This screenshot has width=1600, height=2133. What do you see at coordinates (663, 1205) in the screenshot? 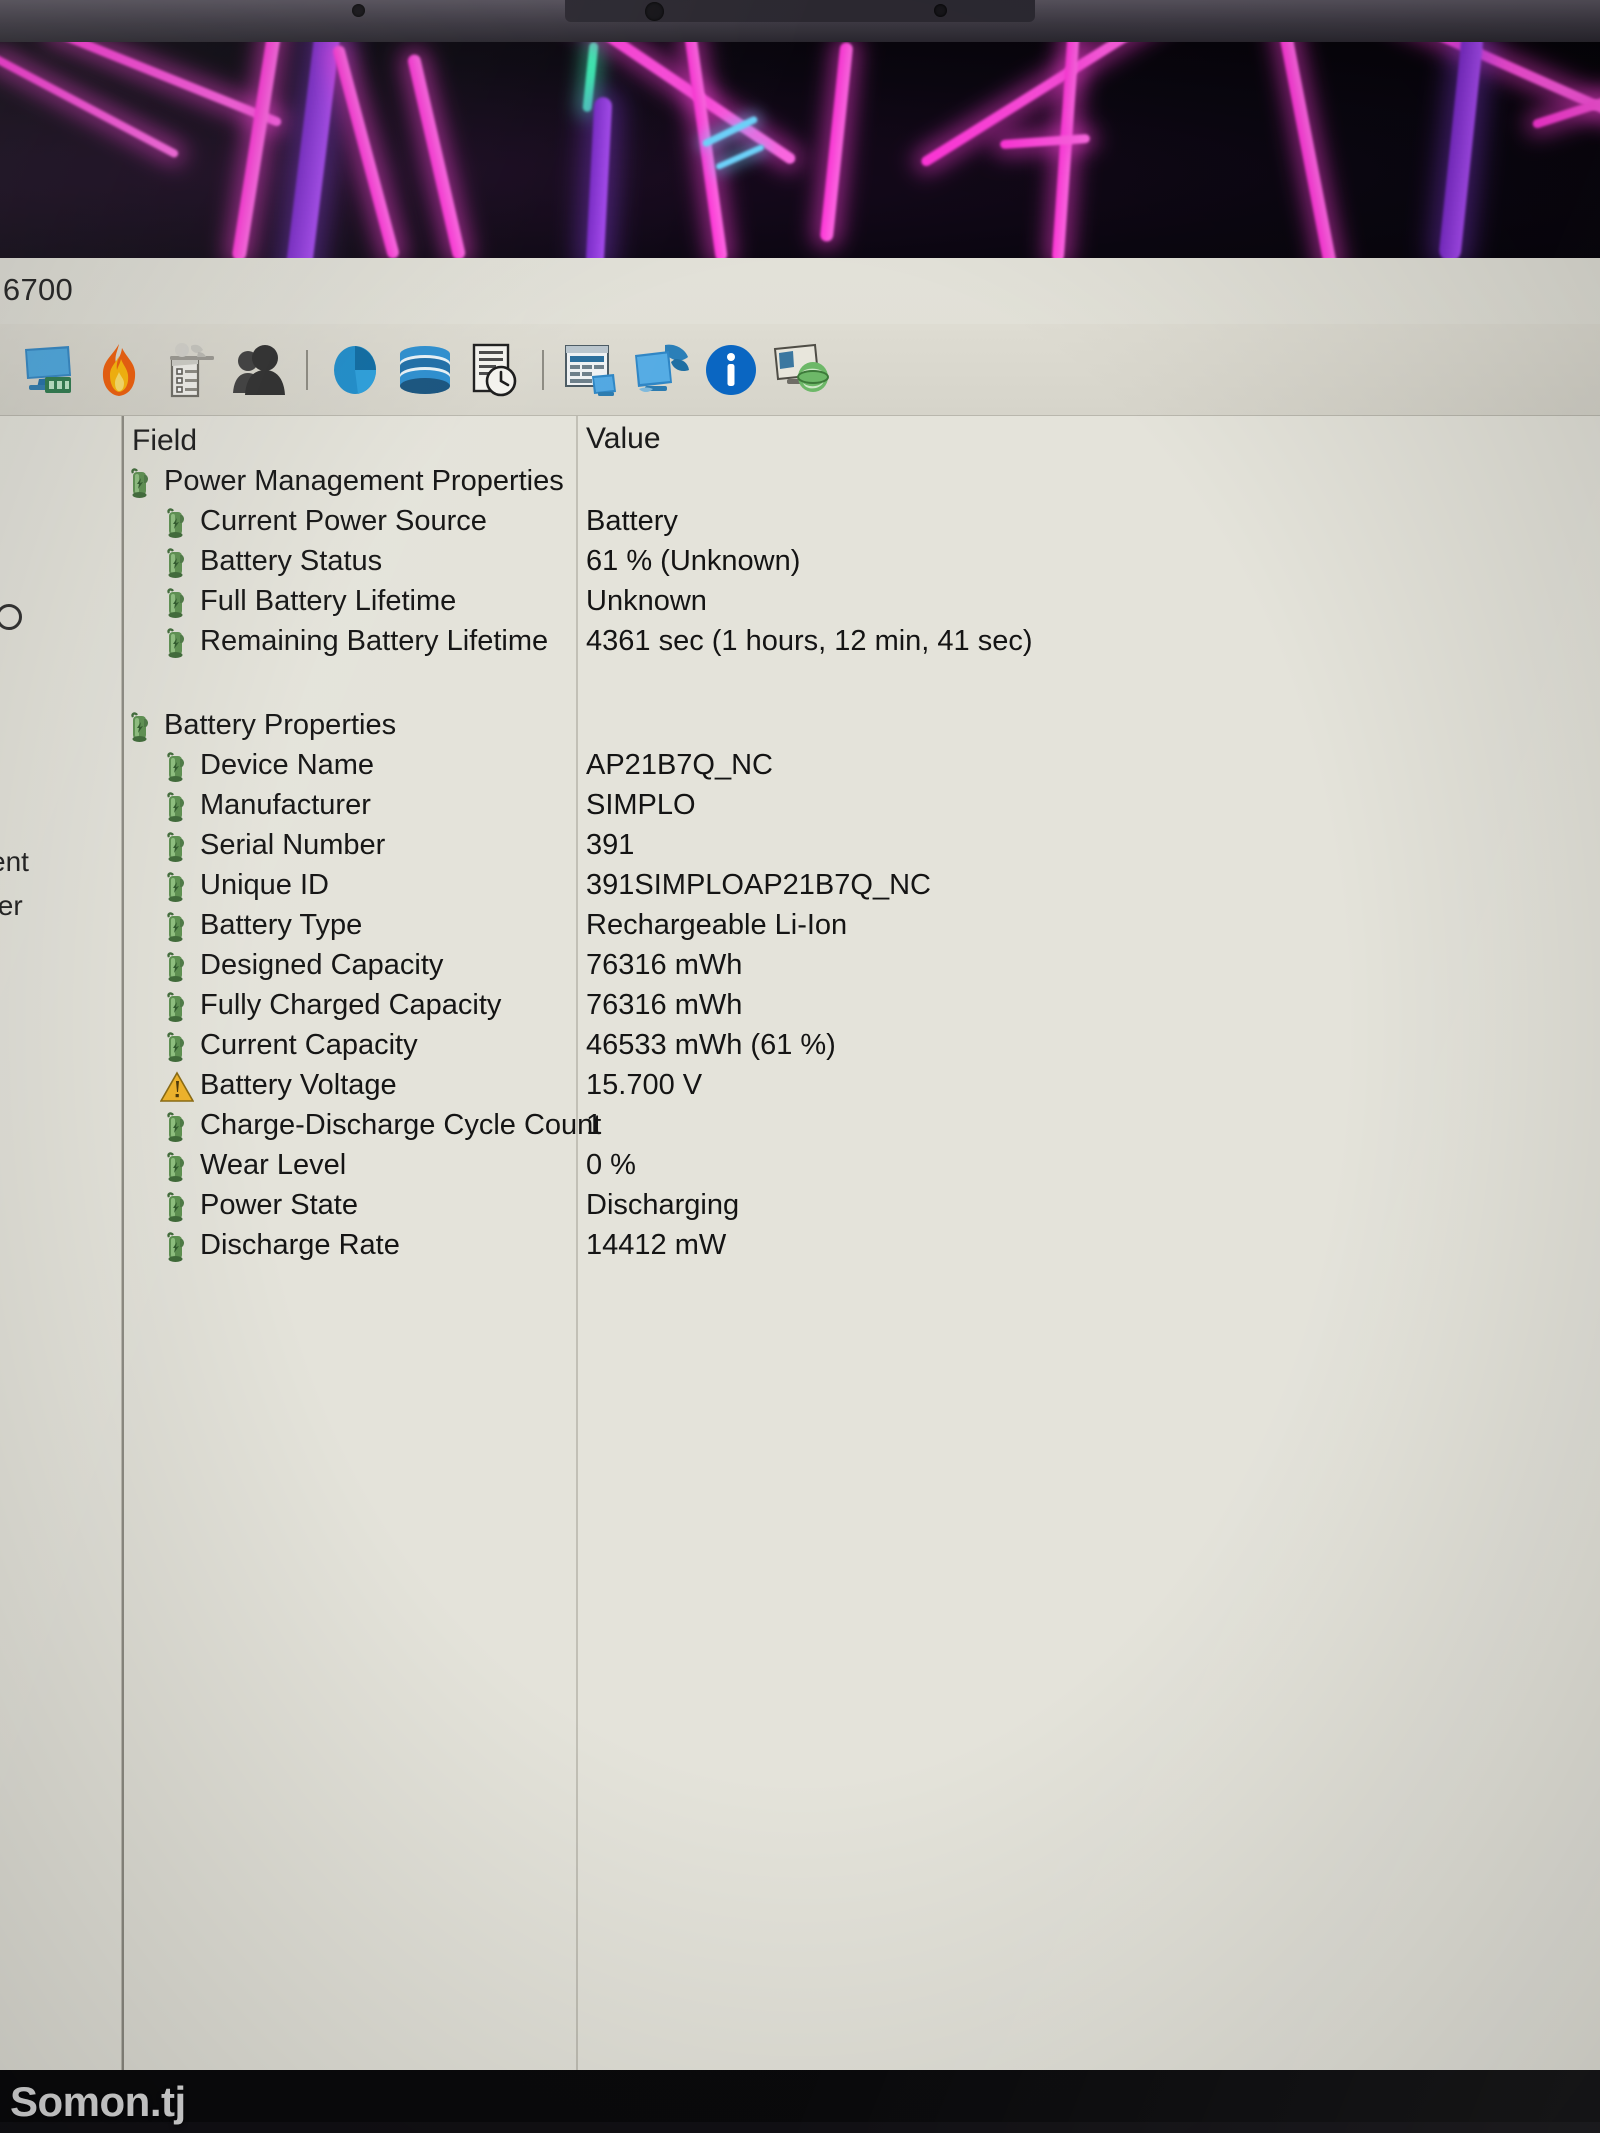
I see `row-value: Discharging` at bounding box center [663, 1205].